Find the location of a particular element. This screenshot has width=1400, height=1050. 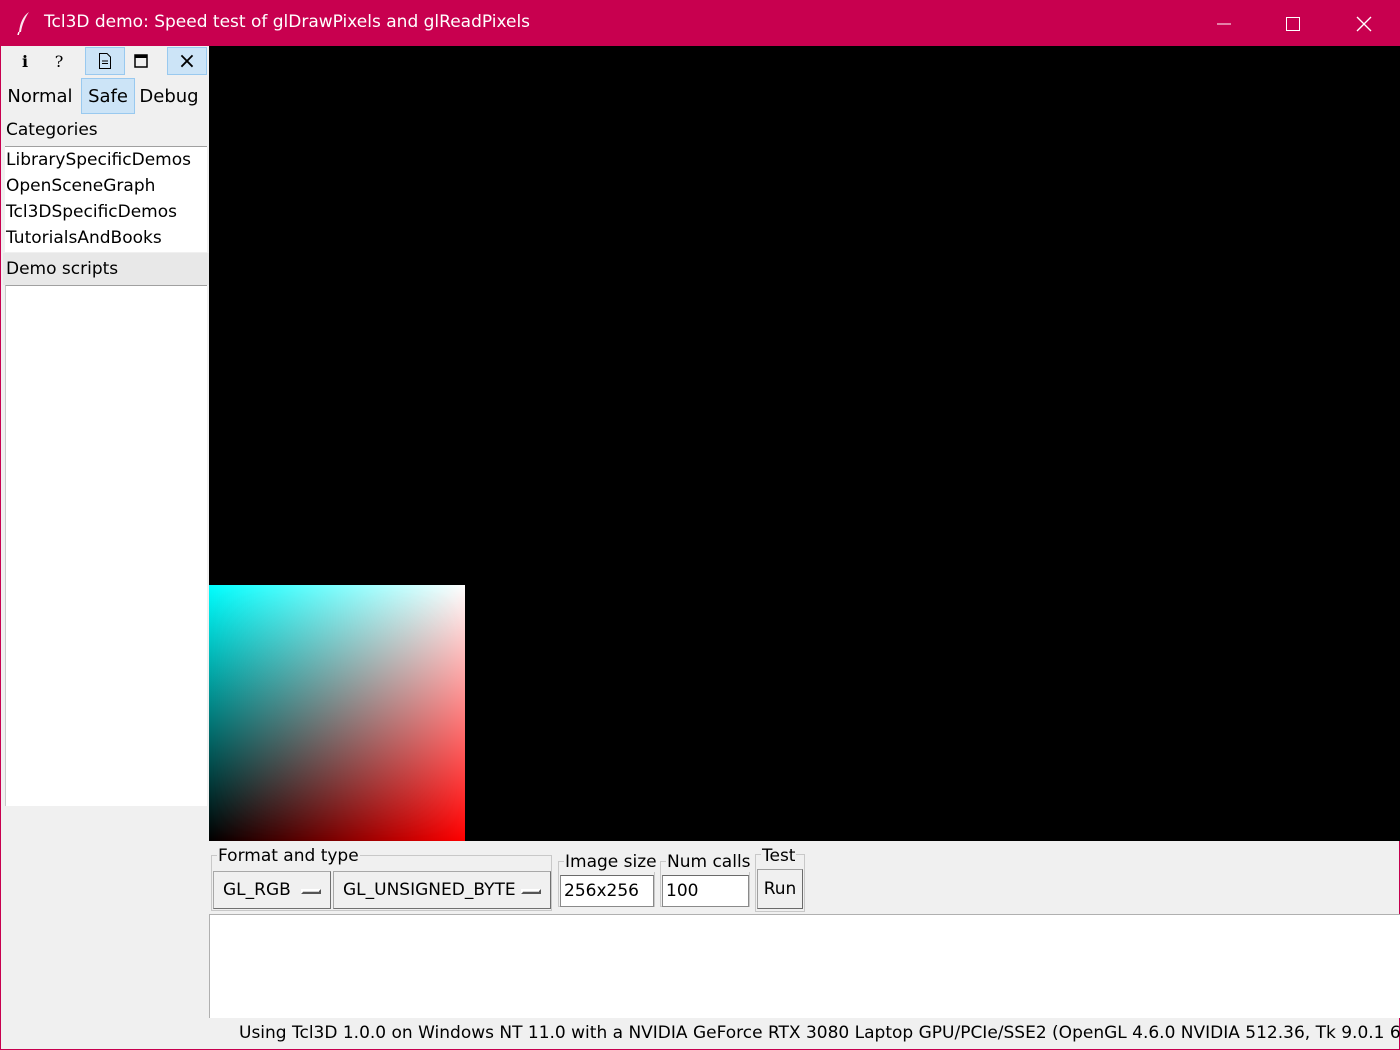

feather-icon is located at coordinates (23, 23).